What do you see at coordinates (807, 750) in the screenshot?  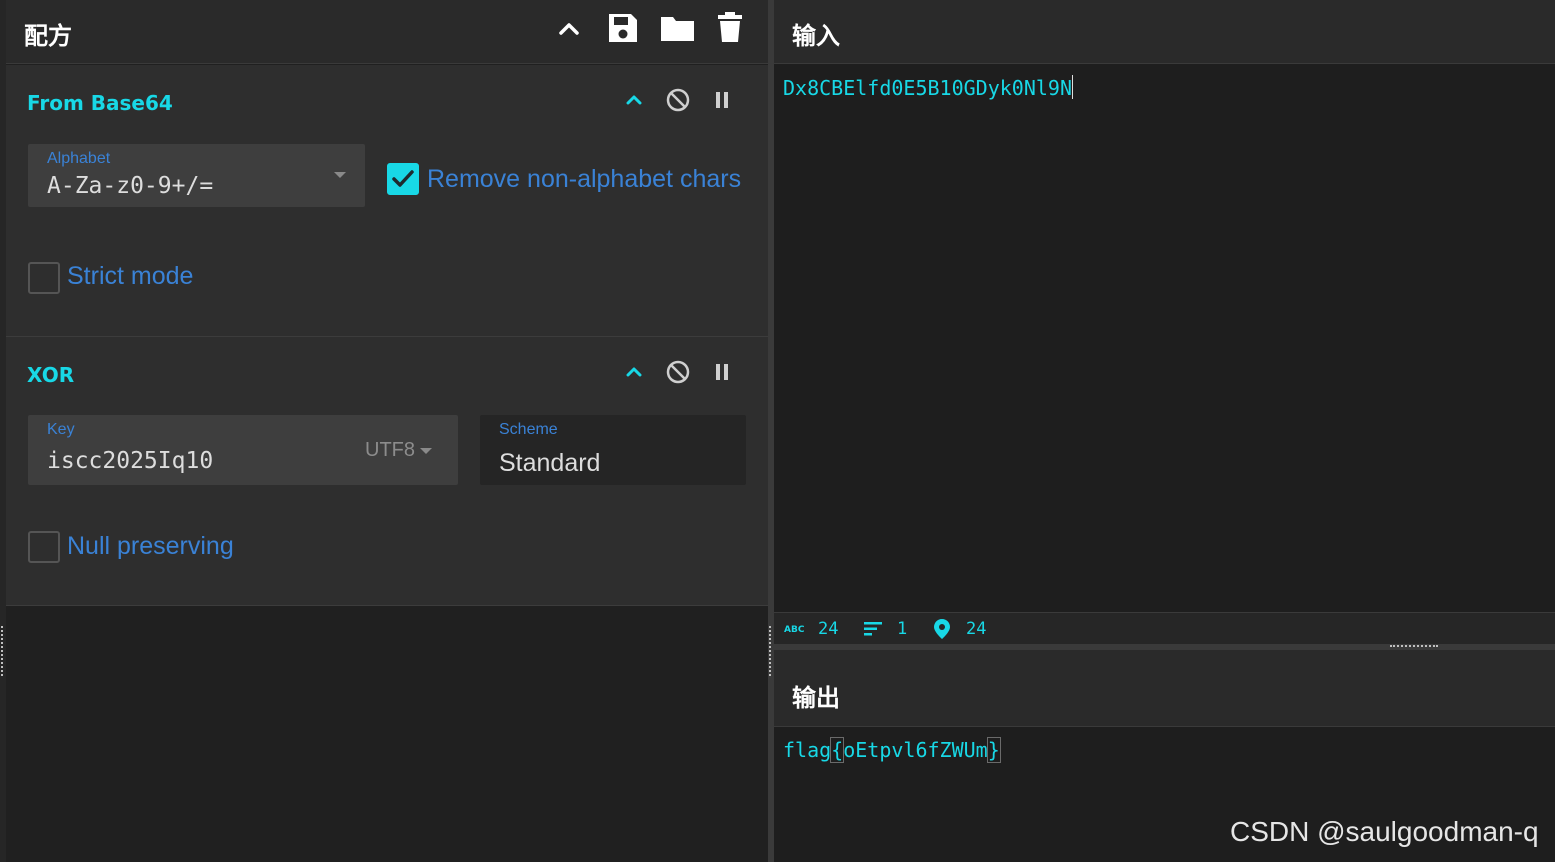 I see `output-text-prefix: flag` at bounding box center [807, 750].